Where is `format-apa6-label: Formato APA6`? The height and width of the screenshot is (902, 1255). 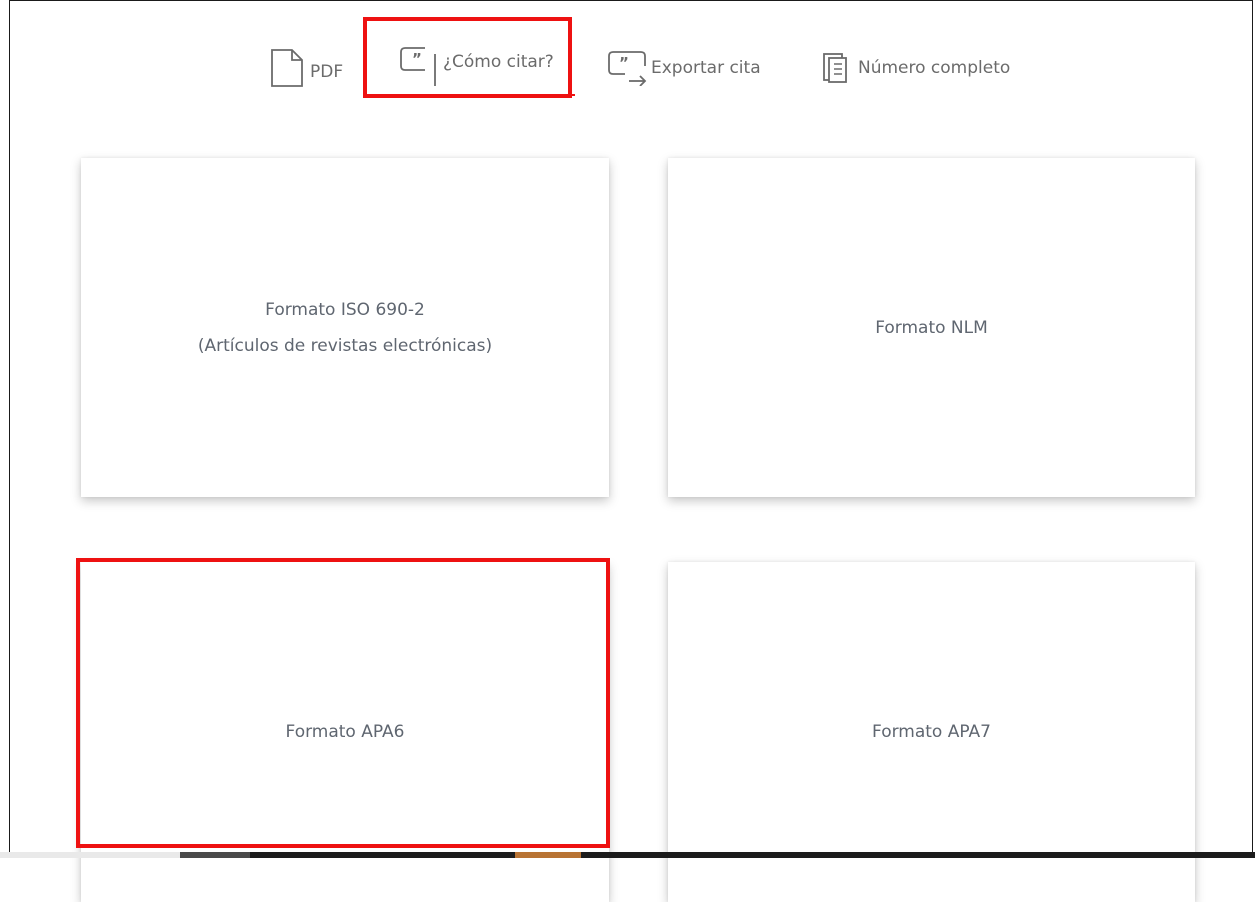
format-apa6-label: Formato APA6 is located at coordinates (345, 732).